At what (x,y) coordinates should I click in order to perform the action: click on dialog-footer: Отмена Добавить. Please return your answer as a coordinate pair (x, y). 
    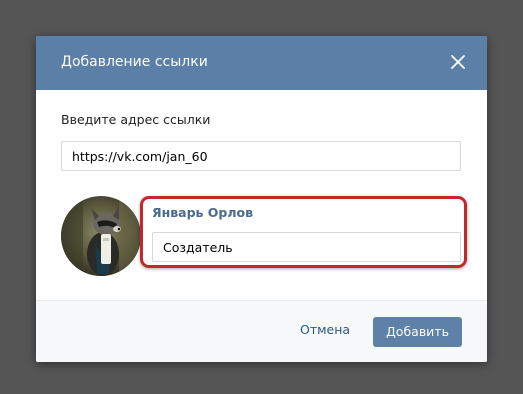
    Looking at the image, I should click on (261, 331).